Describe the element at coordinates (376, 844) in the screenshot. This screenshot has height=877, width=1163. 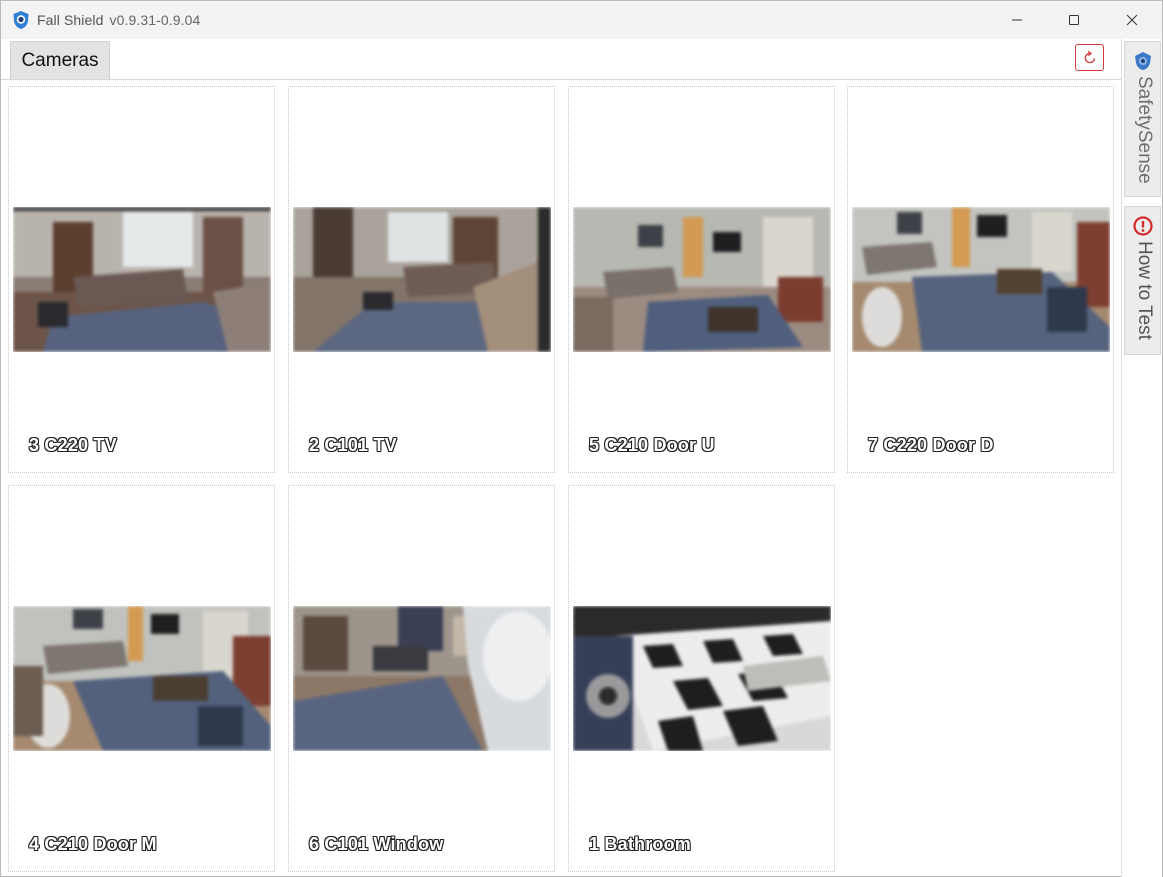
I see `camera-label: 6 C101 Window` at that location.